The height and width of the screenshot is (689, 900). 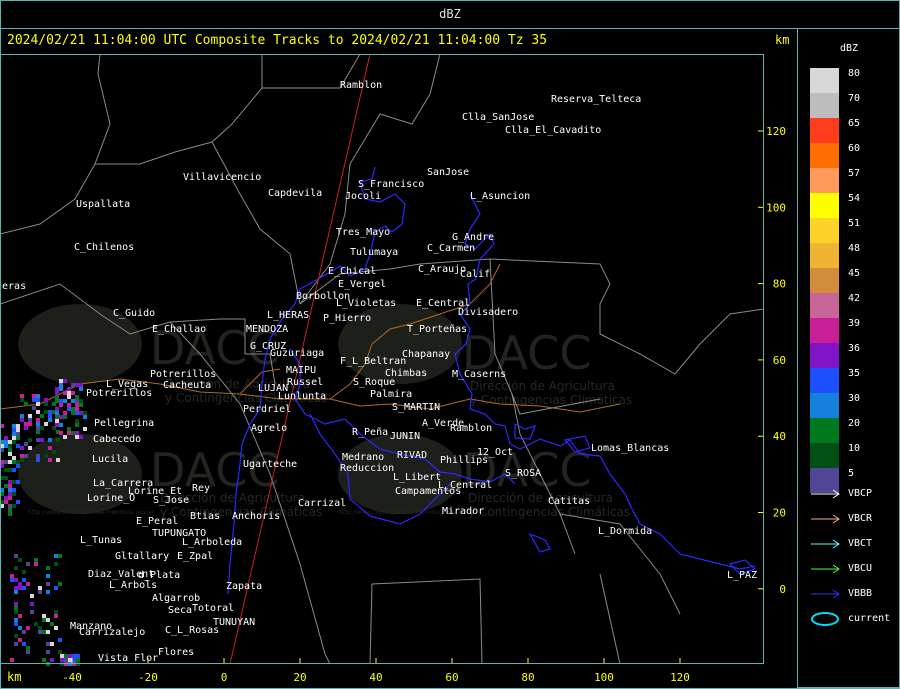 I want to click on place-label: Pellegrina, so click(x=124, y=423).